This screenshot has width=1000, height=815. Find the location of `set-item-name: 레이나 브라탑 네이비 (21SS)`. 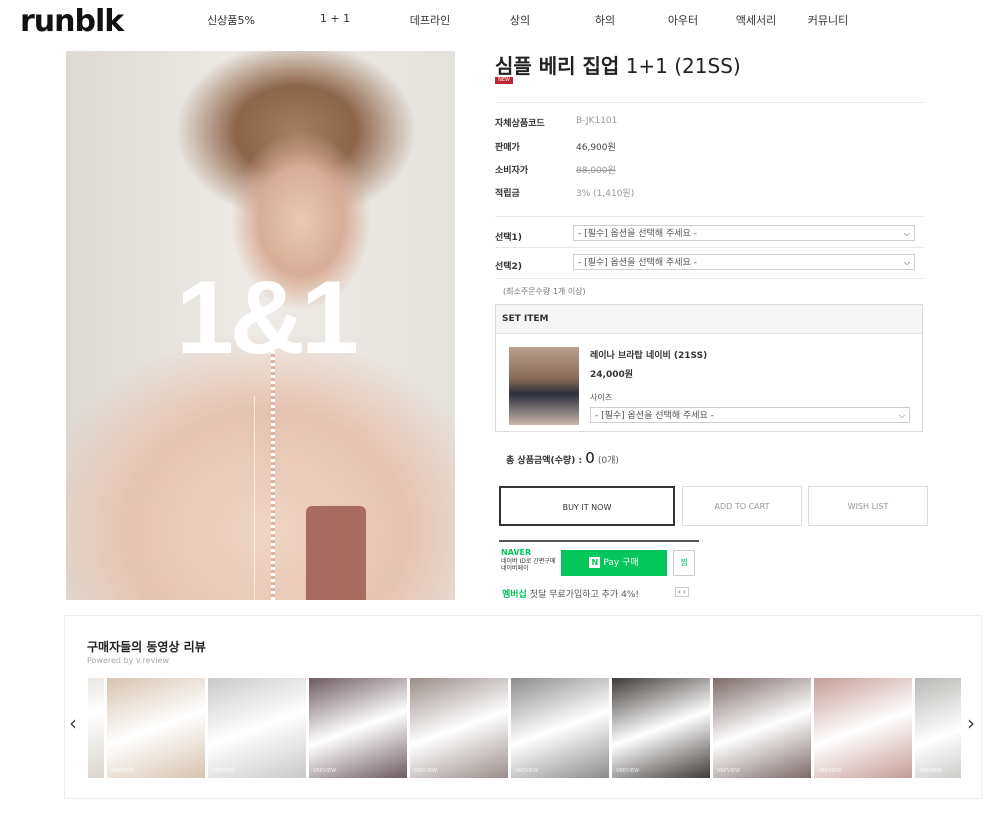

set-item-name: 레이나 브라탑 네이비 (21SS) is located at coordinates (648, 354).